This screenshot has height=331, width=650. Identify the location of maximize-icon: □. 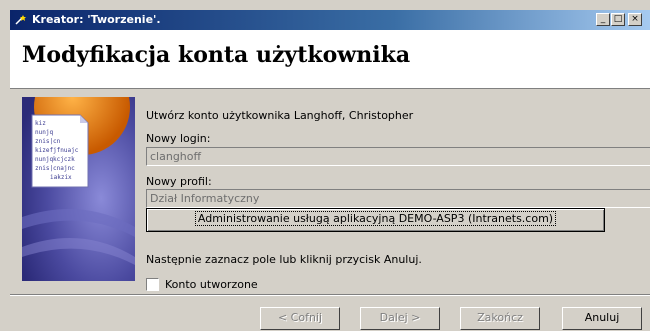
(618, 19).